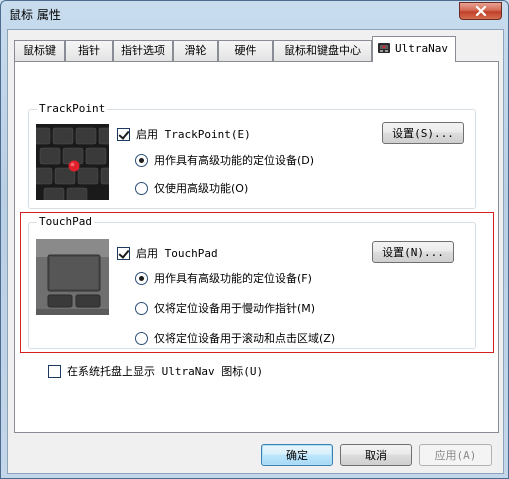 This screenshot has height=479, width=509. Describe the element at coordinates (72, 108) in the screenshot. I see `trackpoint-group-label: TrackPoint` at that location.